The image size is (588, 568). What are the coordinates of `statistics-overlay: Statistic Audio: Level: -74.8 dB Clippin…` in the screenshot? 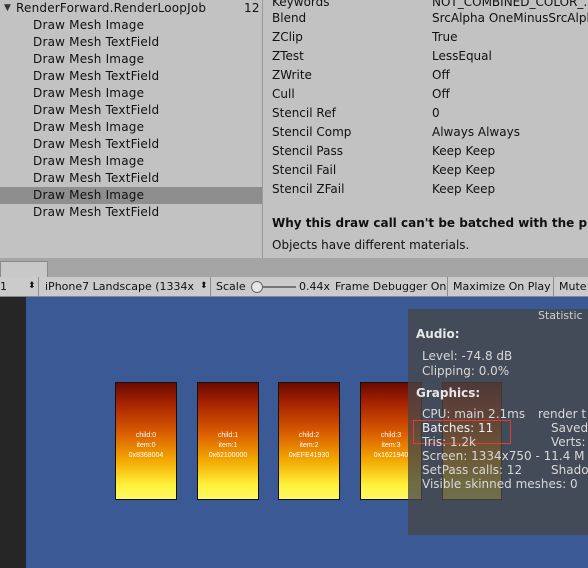 It's located at (498, 422).